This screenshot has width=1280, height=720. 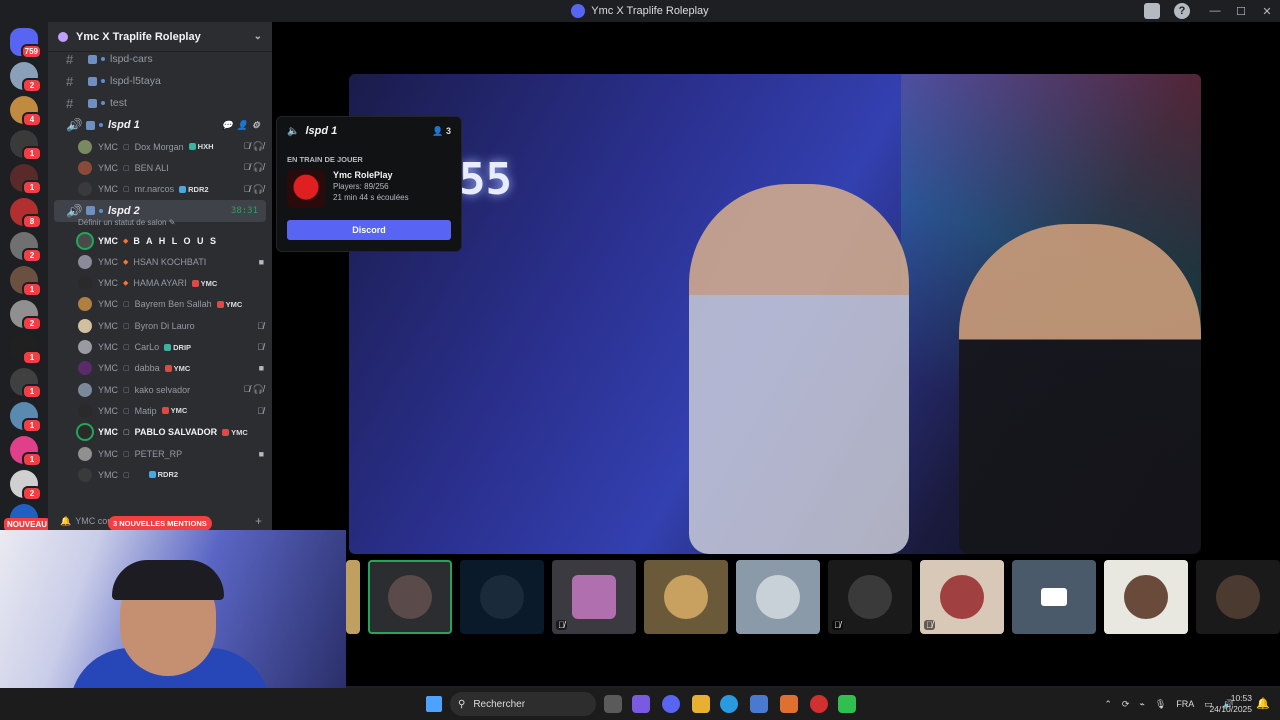 What do you see at coordinates (160, 410) in the screenshot?
I see `voice-user: YMC ▢ Matip YMC 🎙̸` at bounding box center [160, 410].